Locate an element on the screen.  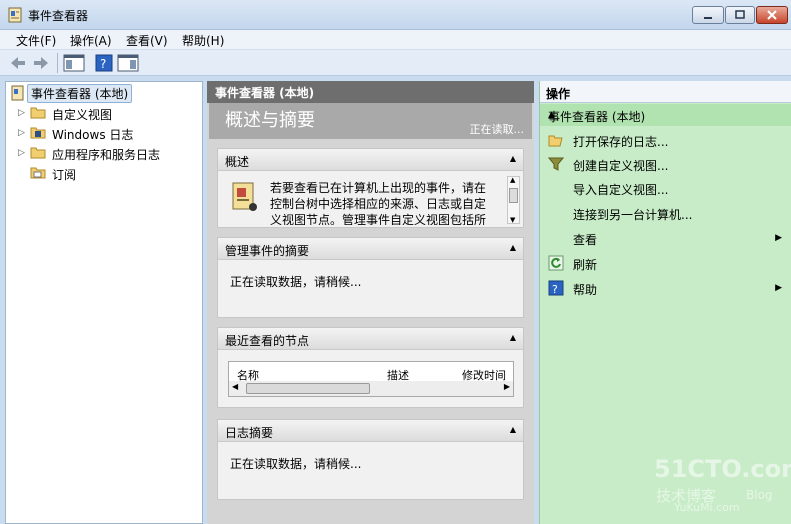
horizontal-scrollbar: ◀ ▶ is located at coordinates (371, 388).